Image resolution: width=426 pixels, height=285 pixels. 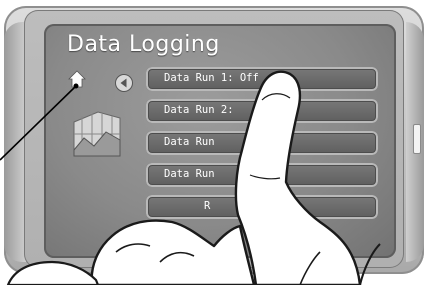 What do you see at coordinates (262, 111) in the screenshot?
I see `data-run-2-button: Data Run 2:` at bounding box center [262, 111].